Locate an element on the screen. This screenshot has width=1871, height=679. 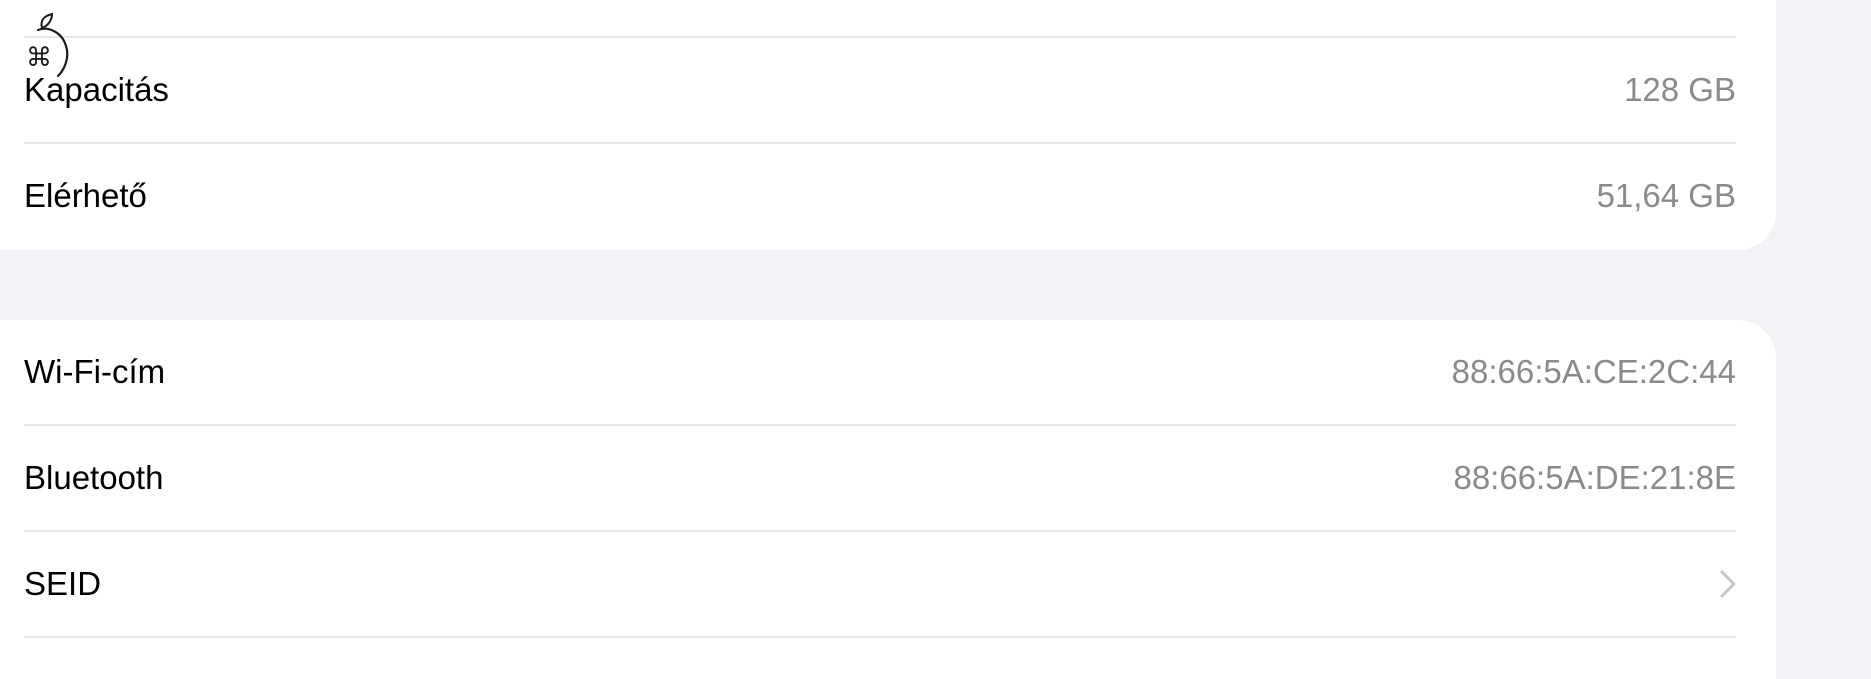
capacity-value: 128 GB is located at coordinates (1680, 89).